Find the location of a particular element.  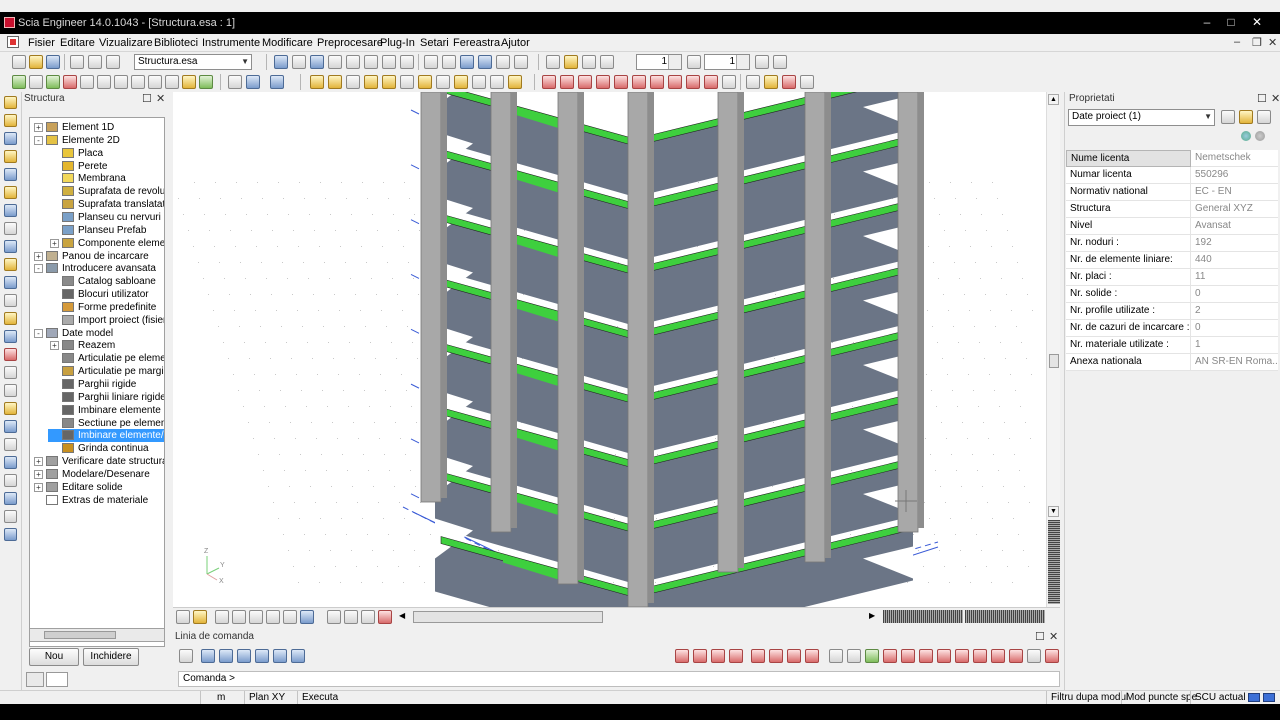

pan-icon is located at coordinates (87, 82).